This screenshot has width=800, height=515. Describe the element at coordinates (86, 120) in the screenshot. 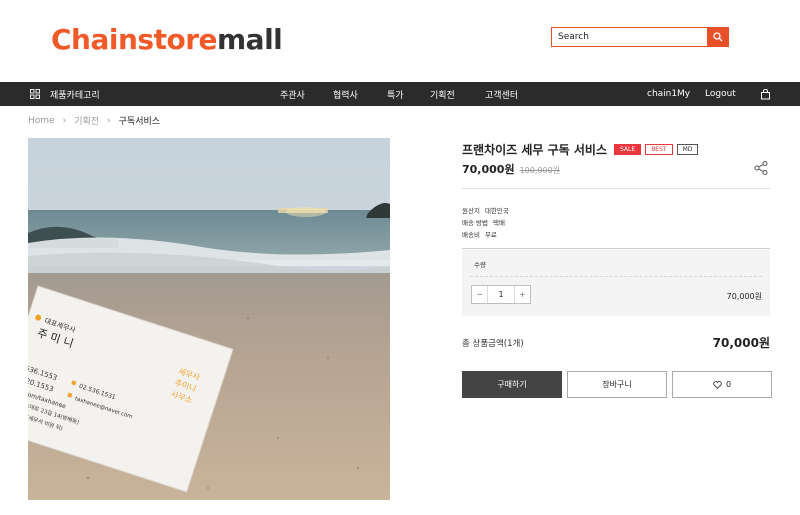

I see `breadcrumb-section: 기획전` at that location.